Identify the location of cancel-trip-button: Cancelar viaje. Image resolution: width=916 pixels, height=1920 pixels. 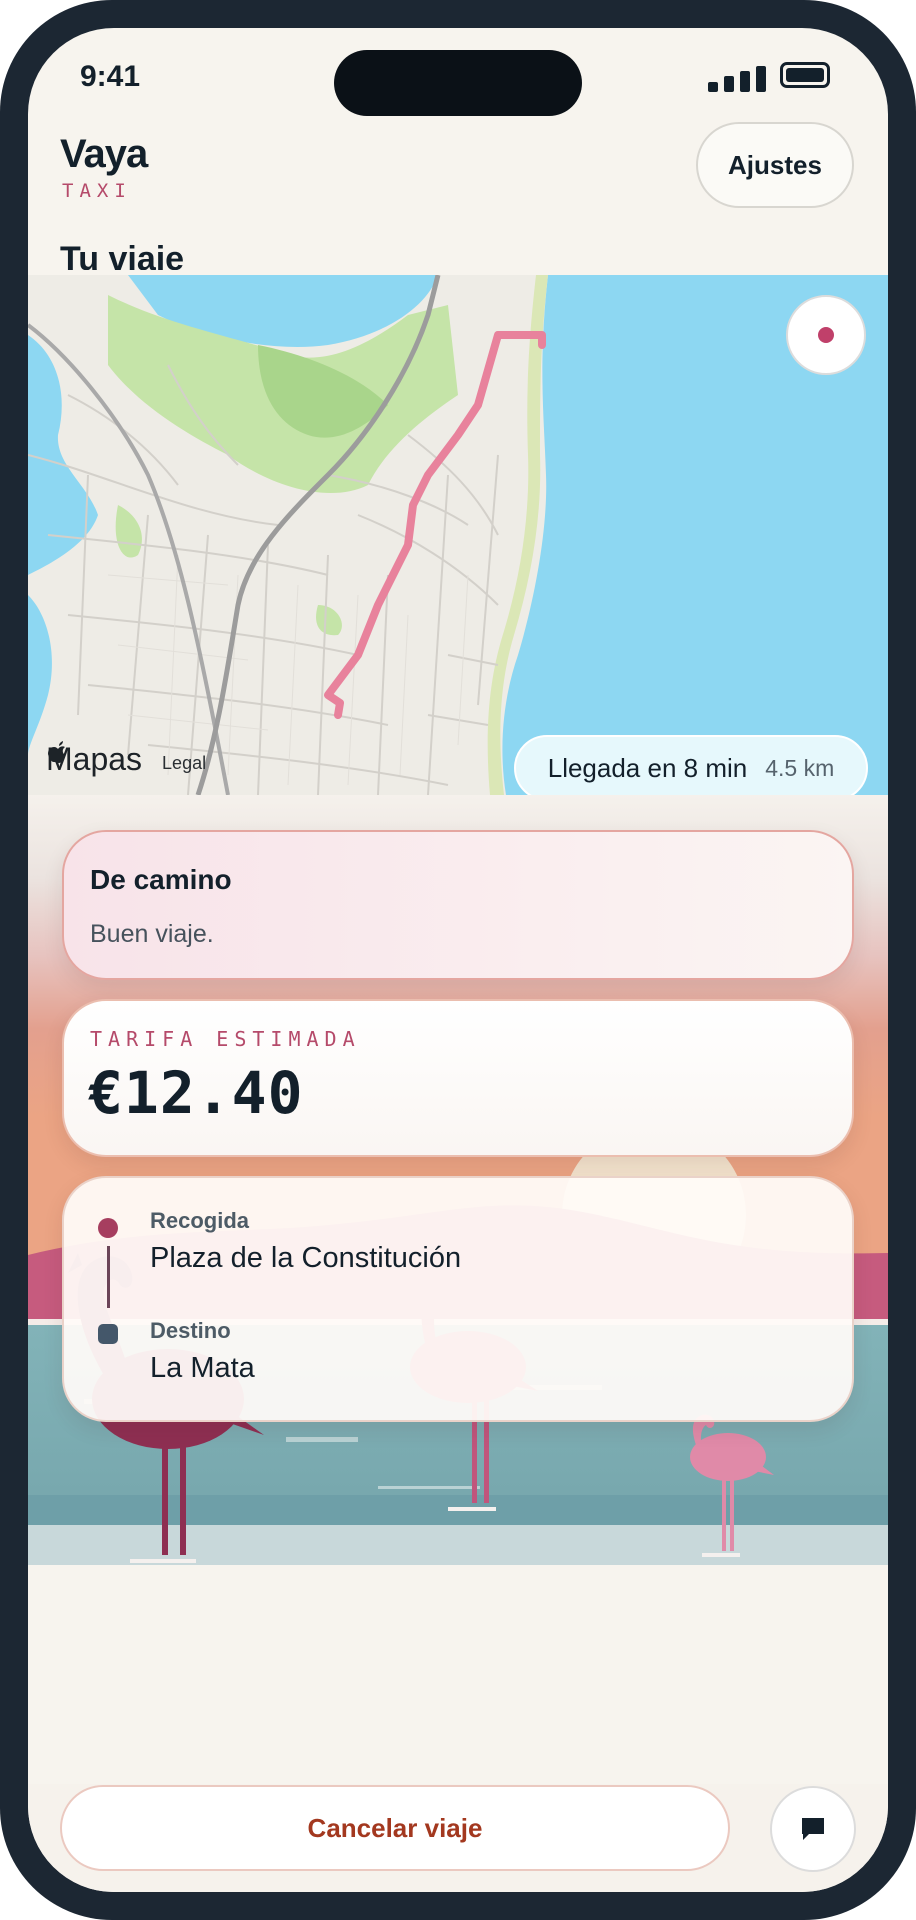
(395, 1828).